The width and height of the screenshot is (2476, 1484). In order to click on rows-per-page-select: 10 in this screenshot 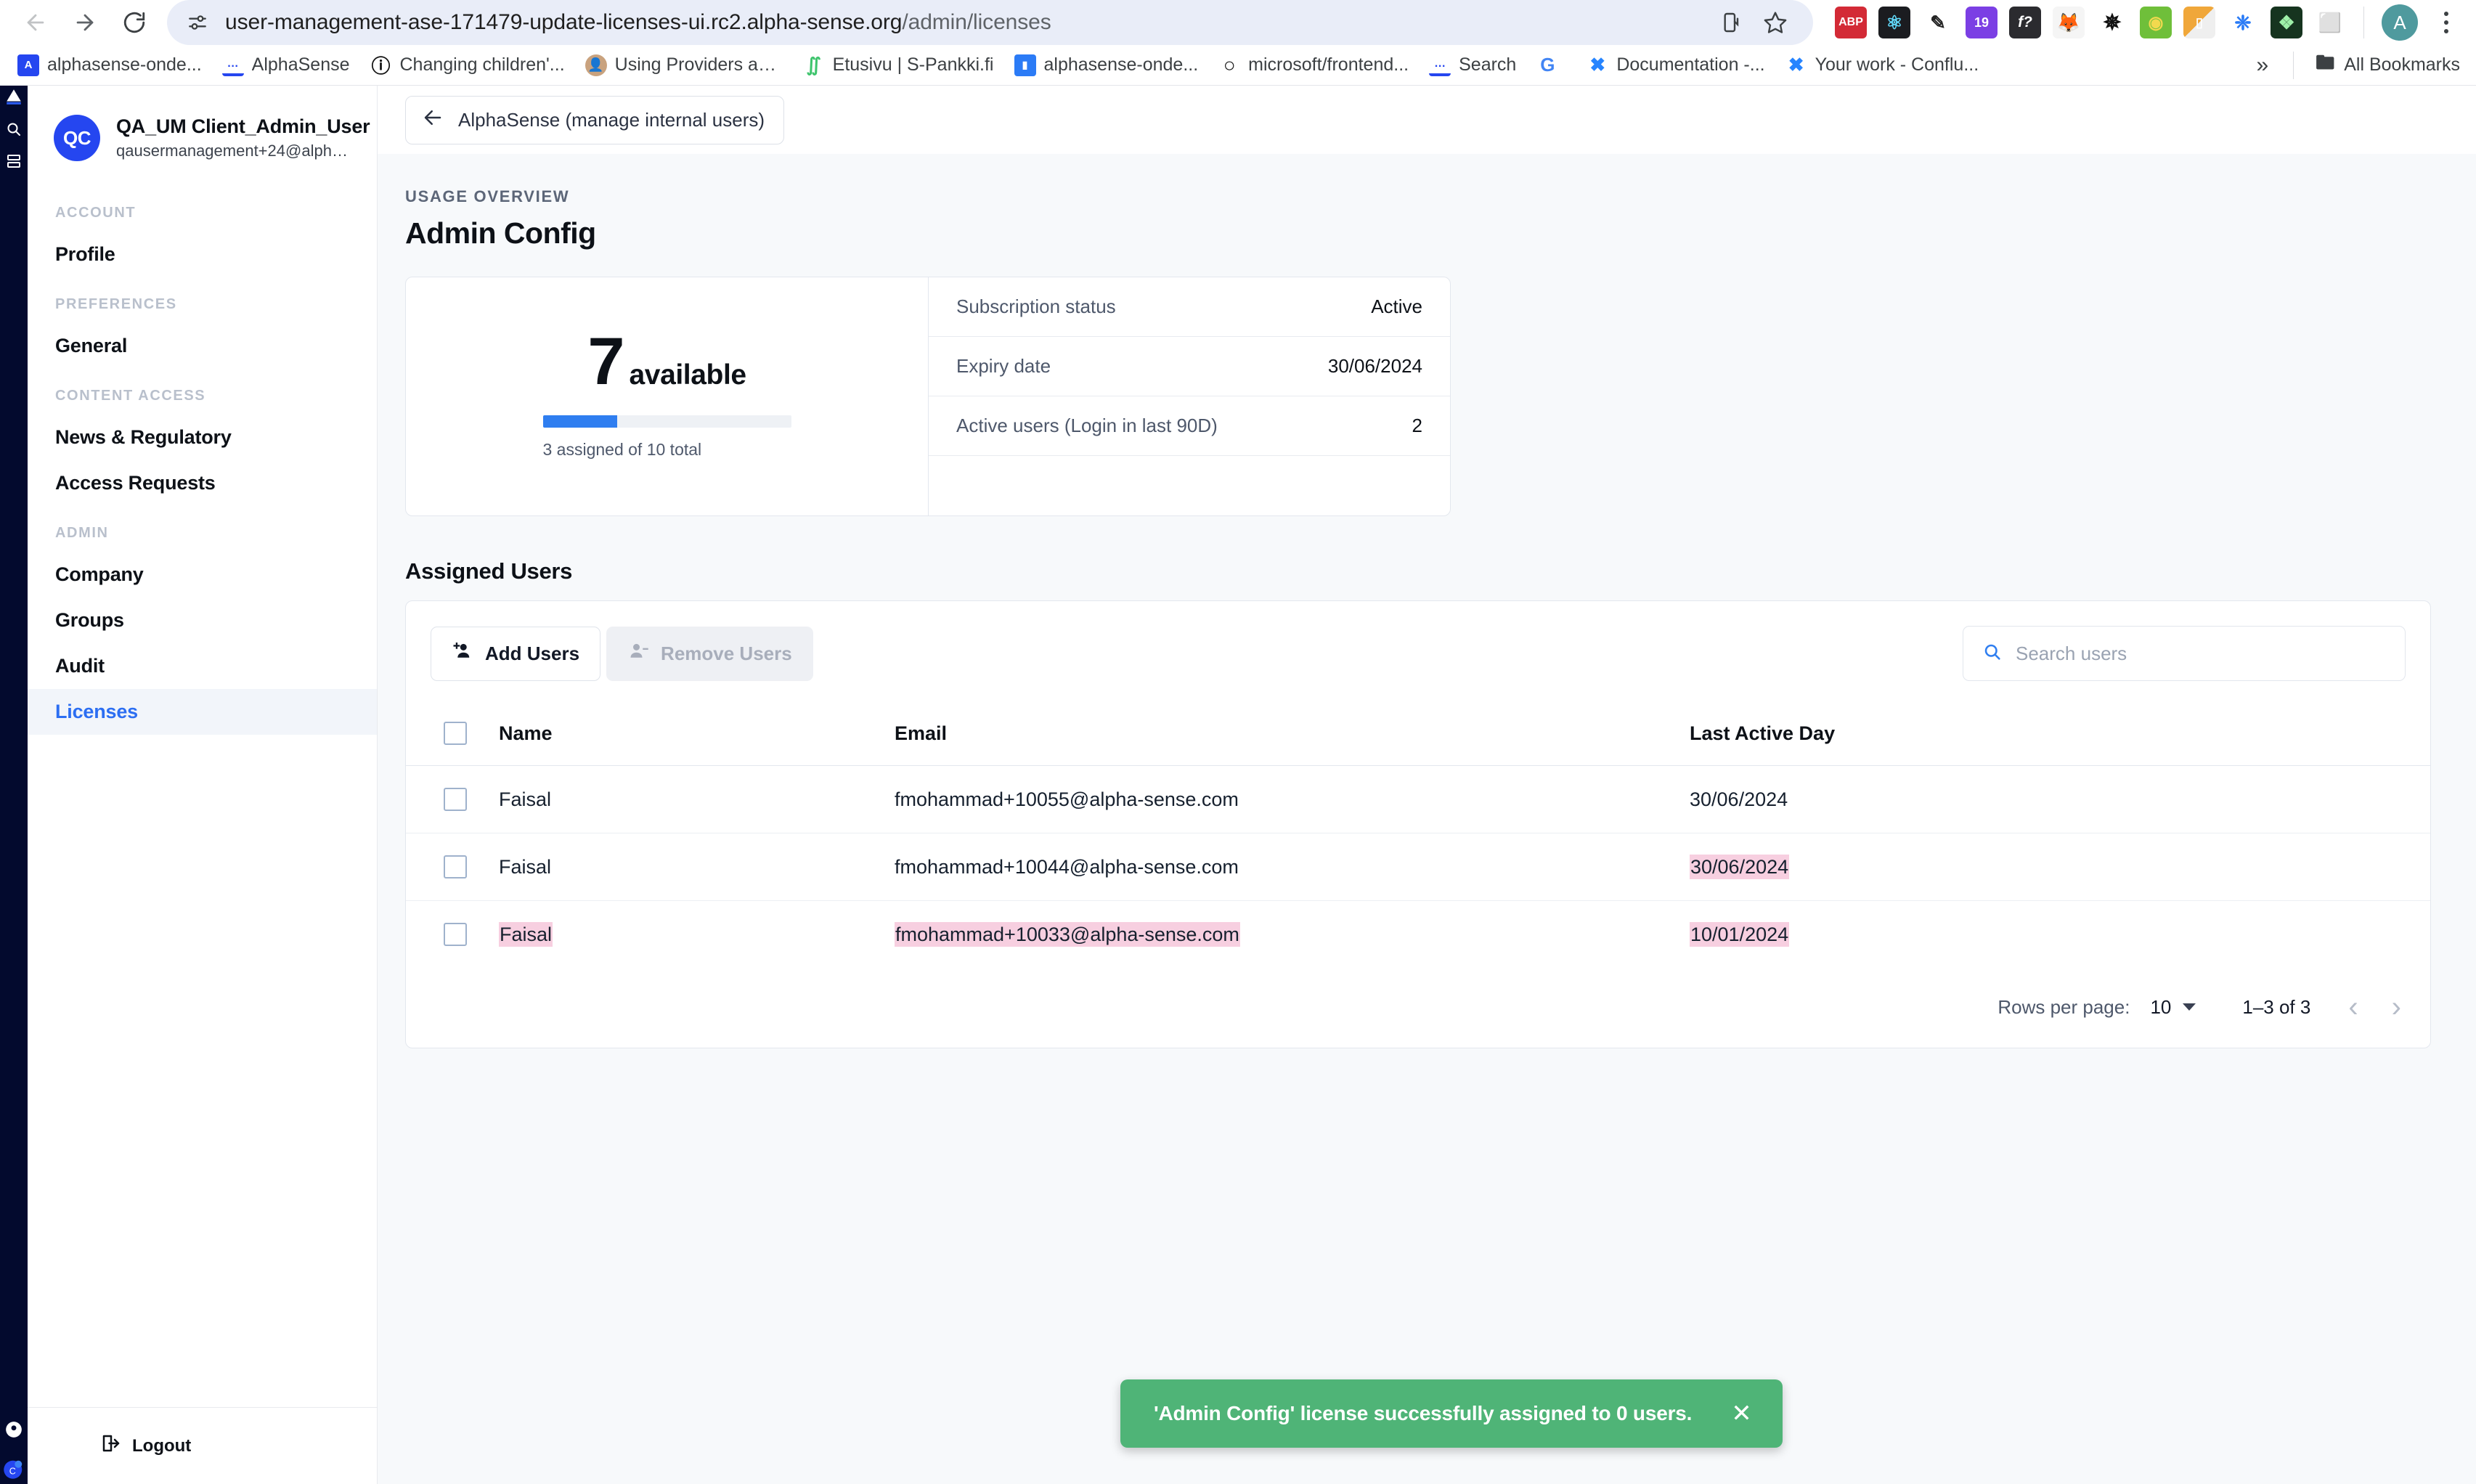, I will do `click(2173, 1007)`.